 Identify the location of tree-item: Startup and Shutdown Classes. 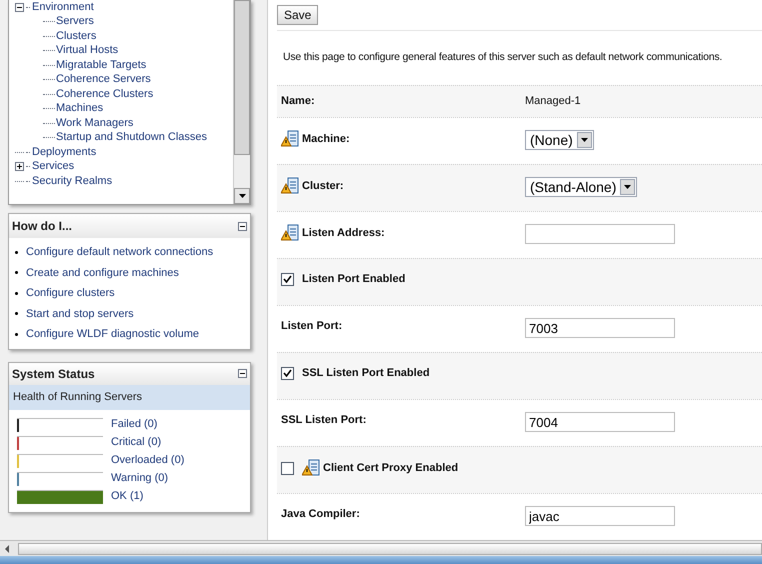
(132, 137).